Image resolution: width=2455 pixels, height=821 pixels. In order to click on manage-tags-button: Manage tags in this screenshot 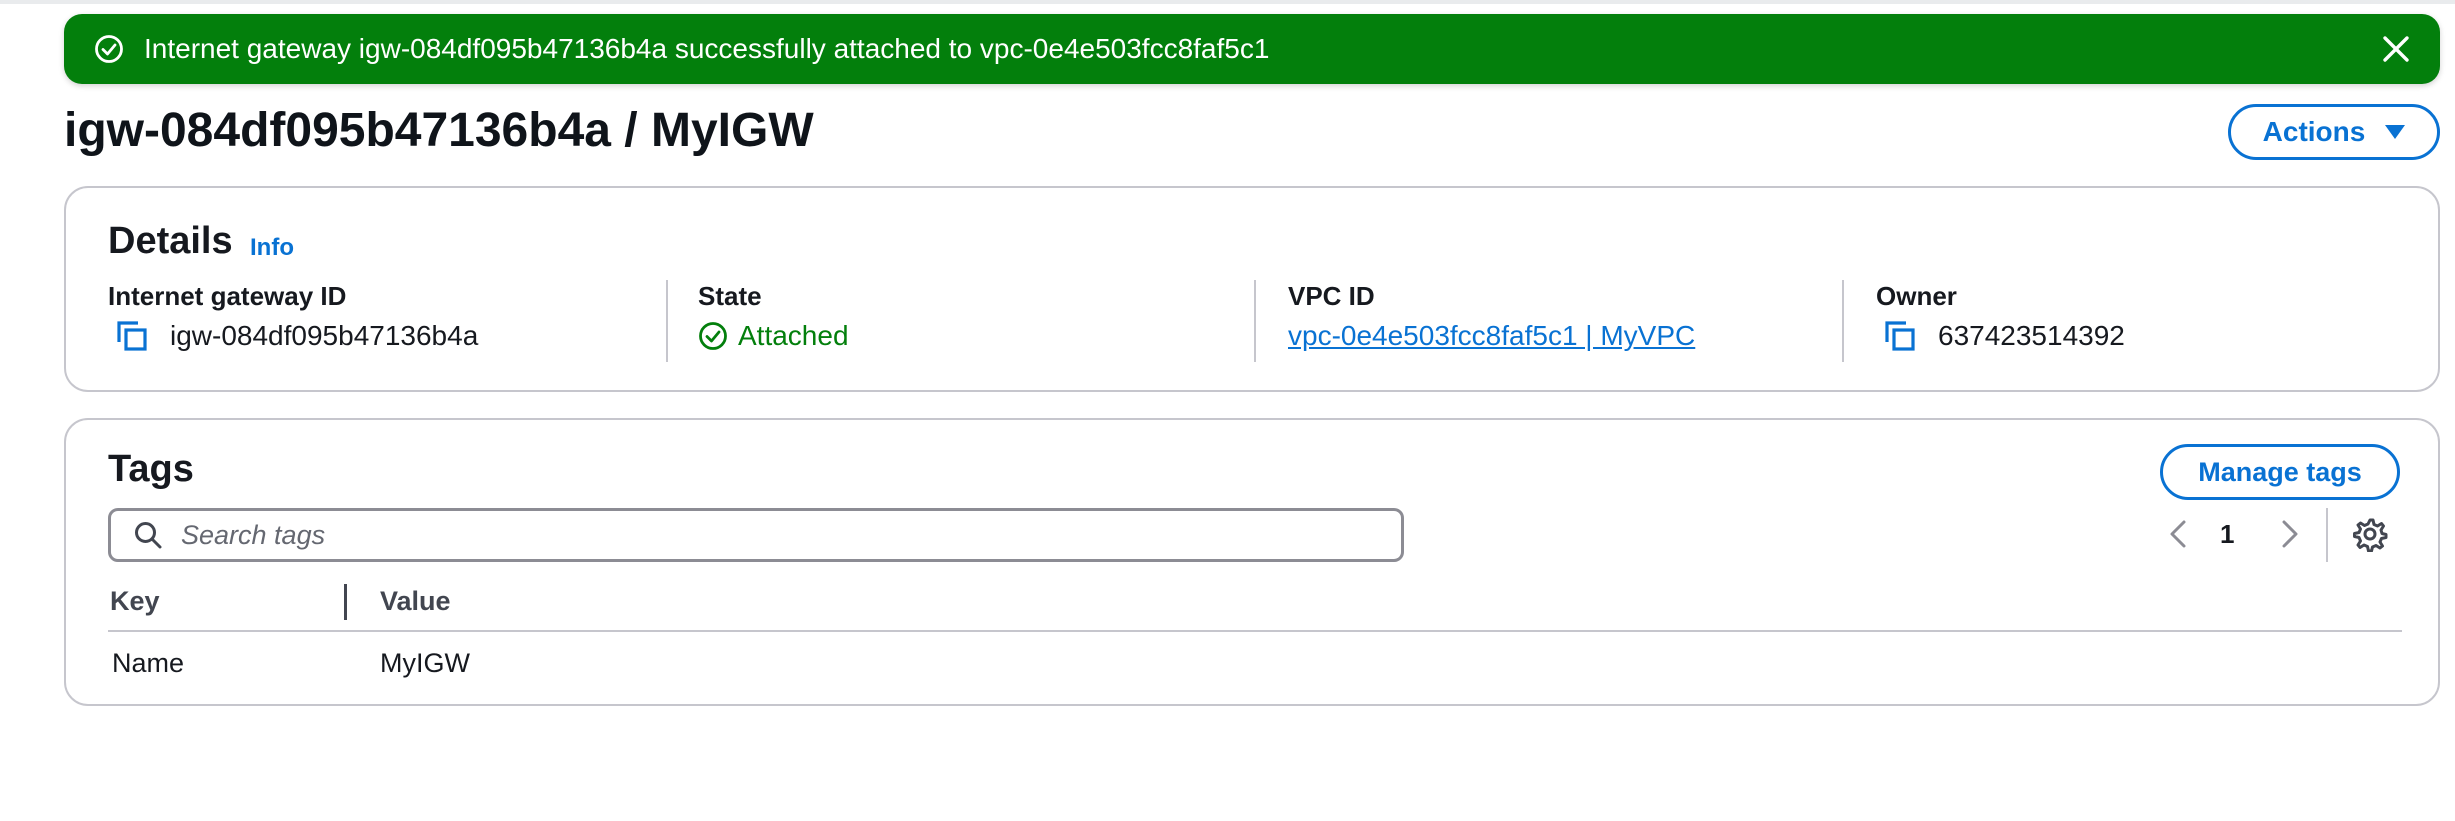, I will do `click(2280, 472)`.